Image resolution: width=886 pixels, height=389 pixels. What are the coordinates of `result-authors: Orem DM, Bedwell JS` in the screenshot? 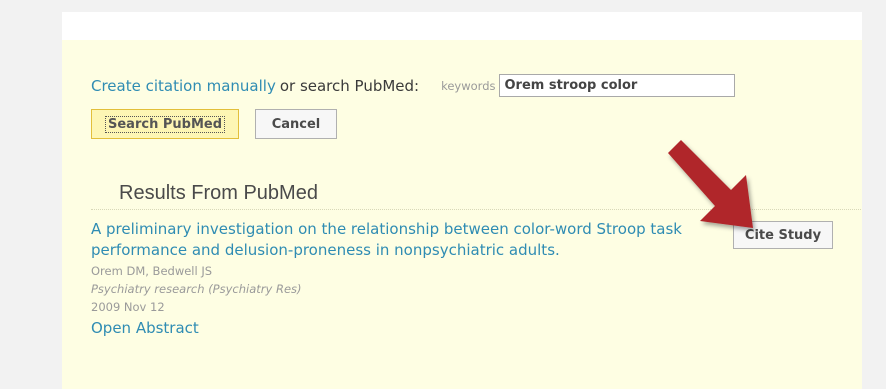 It's located at (152, 271).